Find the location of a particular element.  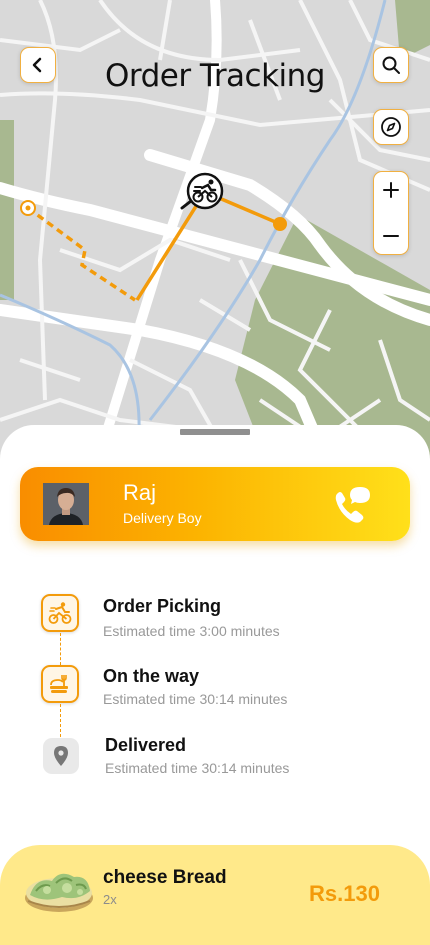

driver-avatar is located at coordinates (66, 504).